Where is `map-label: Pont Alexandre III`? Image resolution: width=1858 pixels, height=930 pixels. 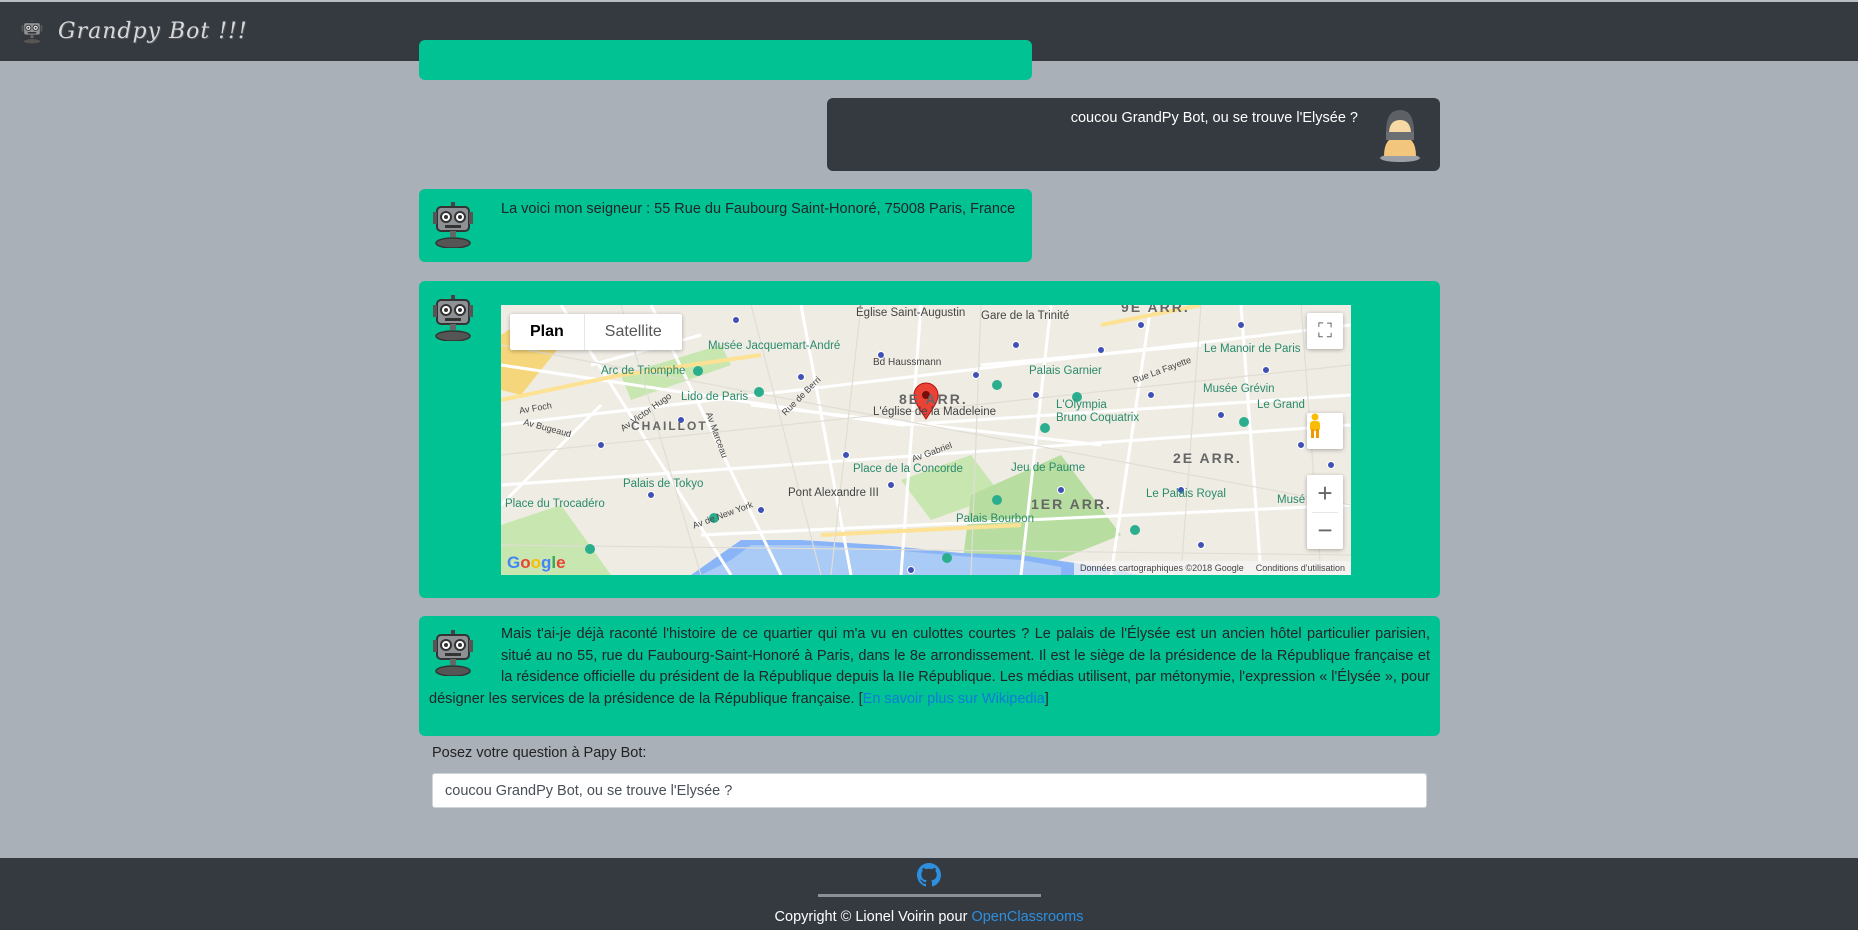 map-label: Pont Alexandre III is located at coordinates (833, 493).